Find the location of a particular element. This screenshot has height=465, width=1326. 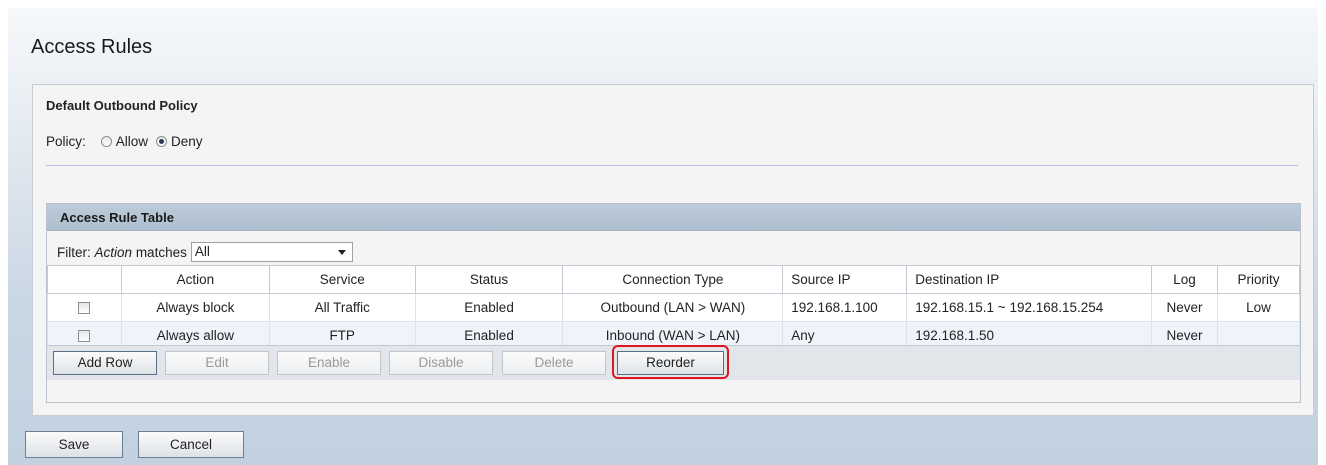

cell-connection-type: Outbound (LAN > WAN) is located at coordinates (673, 307).